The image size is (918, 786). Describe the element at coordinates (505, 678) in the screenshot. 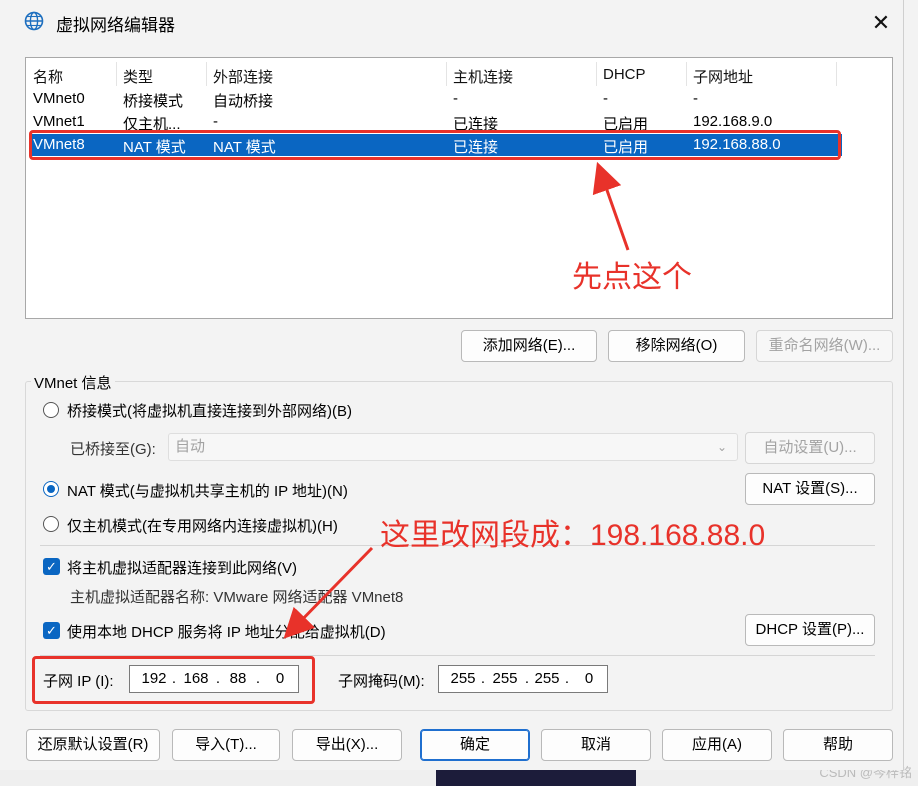

I see `subnet-mask-octet-2: 255` at that location.